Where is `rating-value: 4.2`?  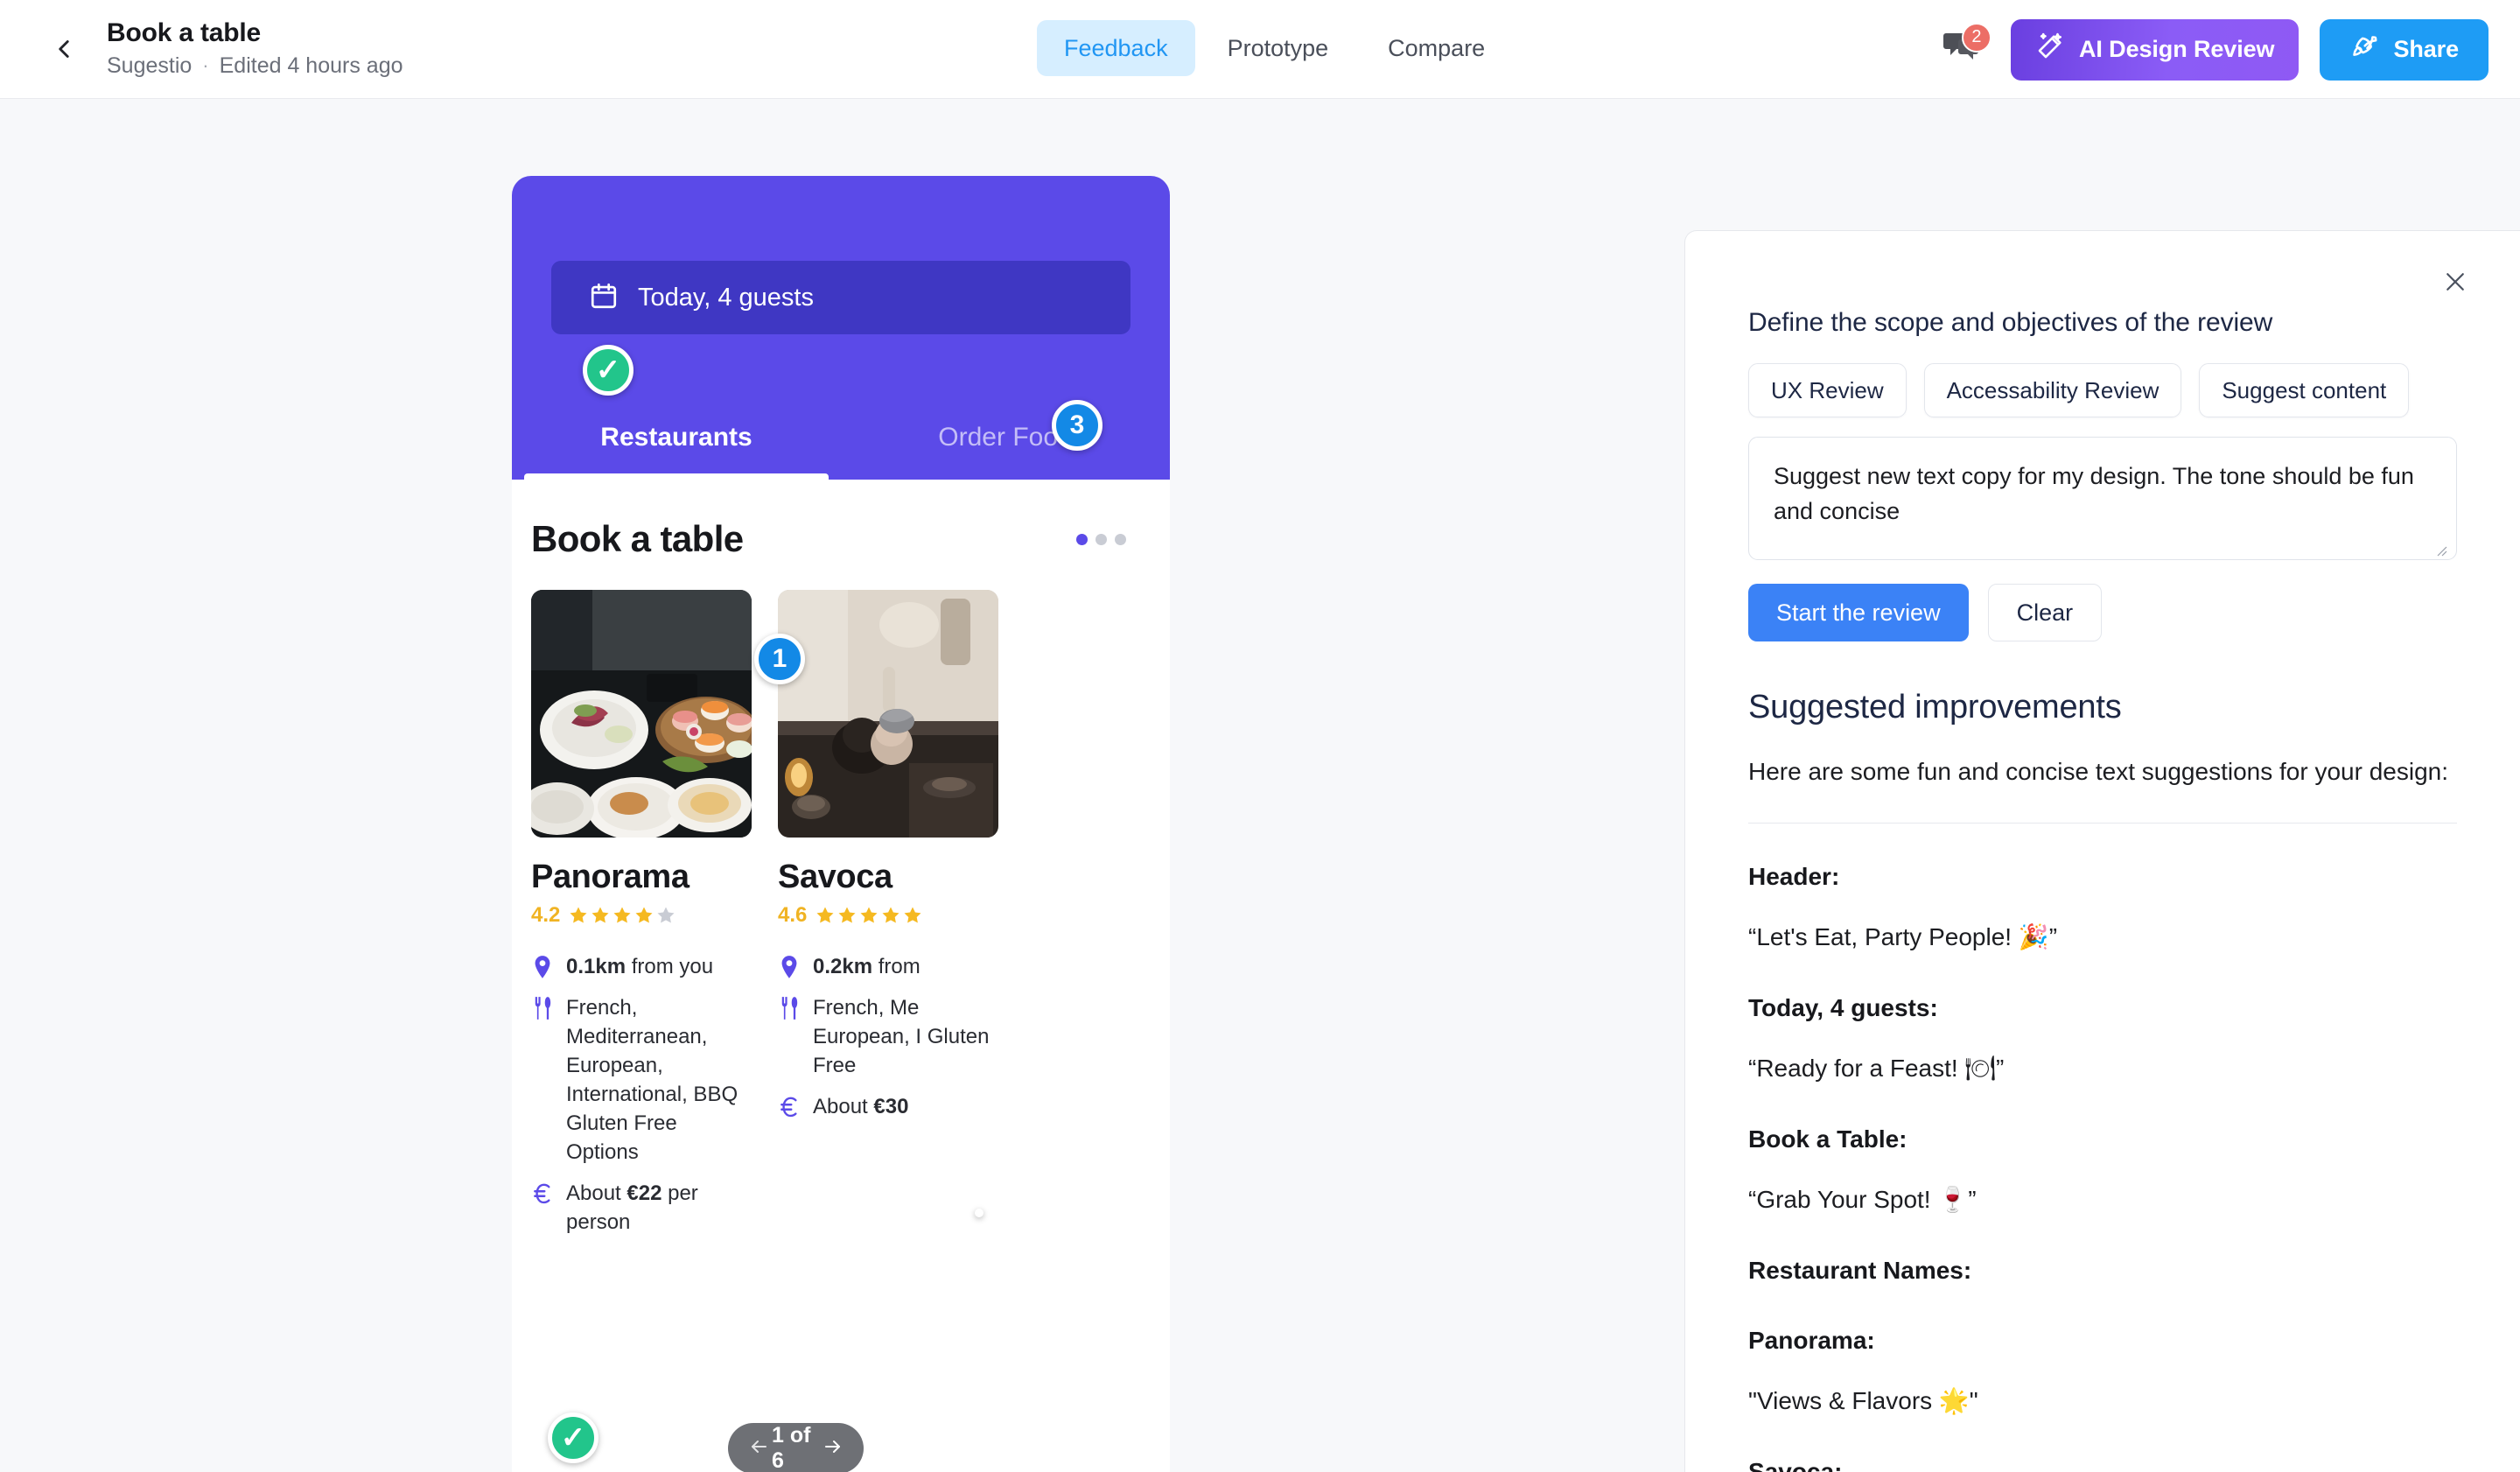
rating-value: 4.2 is located at coordinates (546, 915).